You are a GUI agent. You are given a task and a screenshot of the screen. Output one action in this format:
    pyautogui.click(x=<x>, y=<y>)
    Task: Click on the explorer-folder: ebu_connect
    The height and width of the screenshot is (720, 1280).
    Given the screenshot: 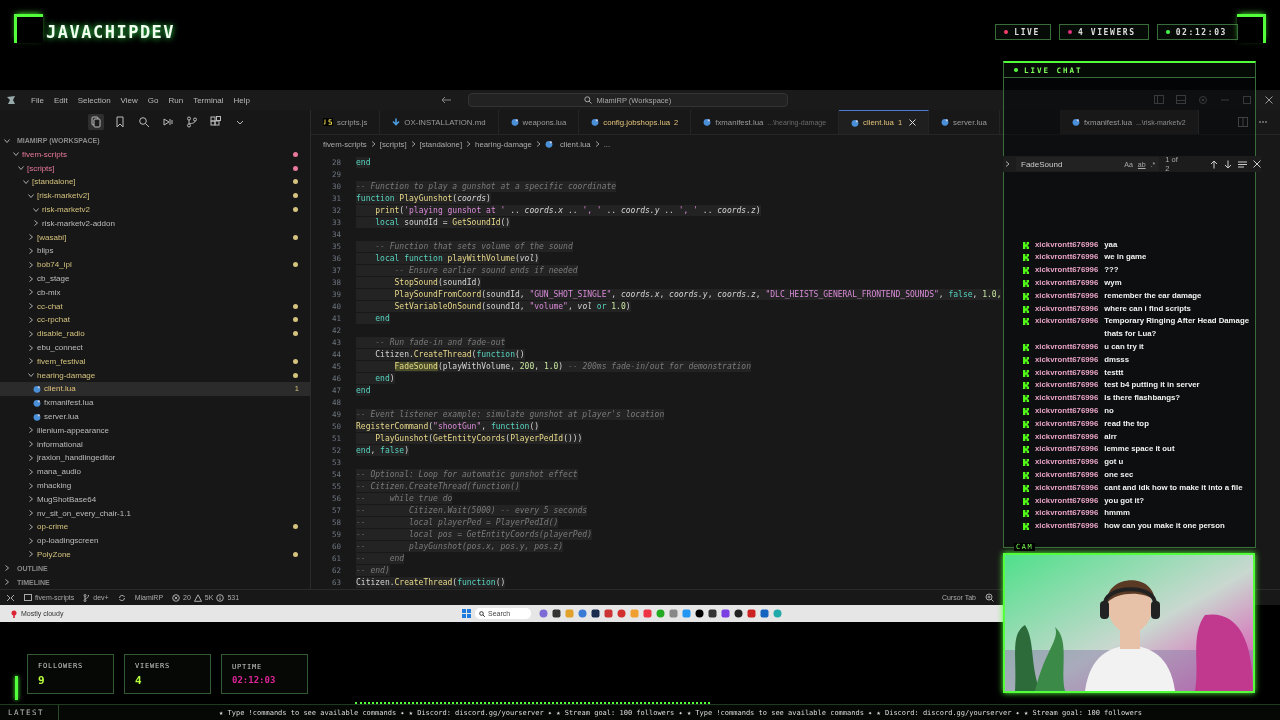 What is the action you would take?
    pyautogui.click(x=155, y=347)
    